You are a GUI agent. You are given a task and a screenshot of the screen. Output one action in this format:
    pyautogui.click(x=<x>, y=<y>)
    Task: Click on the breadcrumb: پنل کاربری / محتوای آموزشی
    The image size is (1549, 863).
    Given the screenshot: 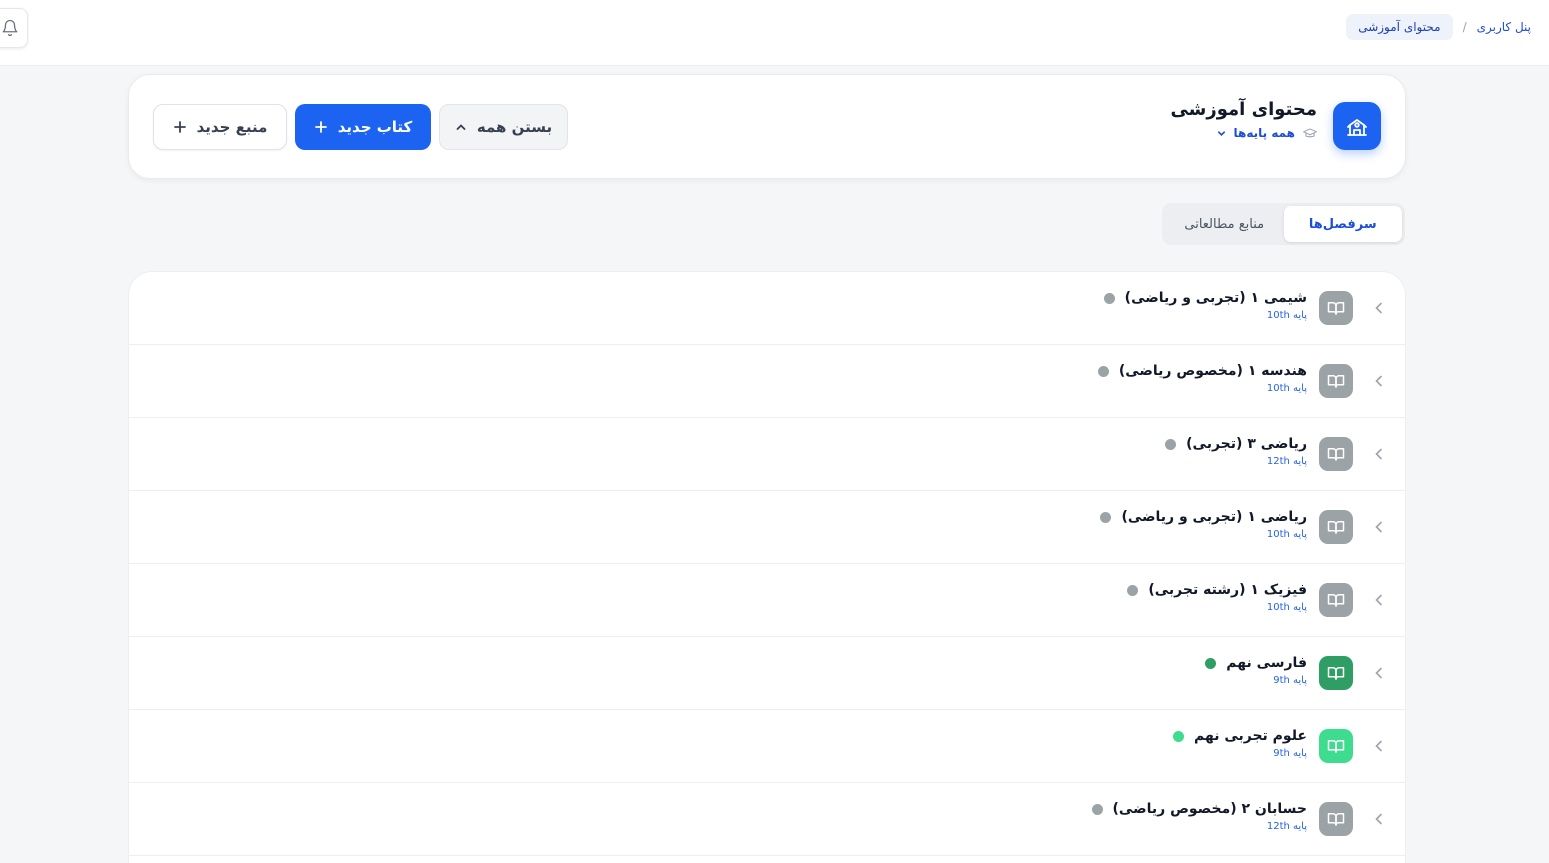 What is the action you would take?
    pyautogui.click(x=1438, y=27)
    